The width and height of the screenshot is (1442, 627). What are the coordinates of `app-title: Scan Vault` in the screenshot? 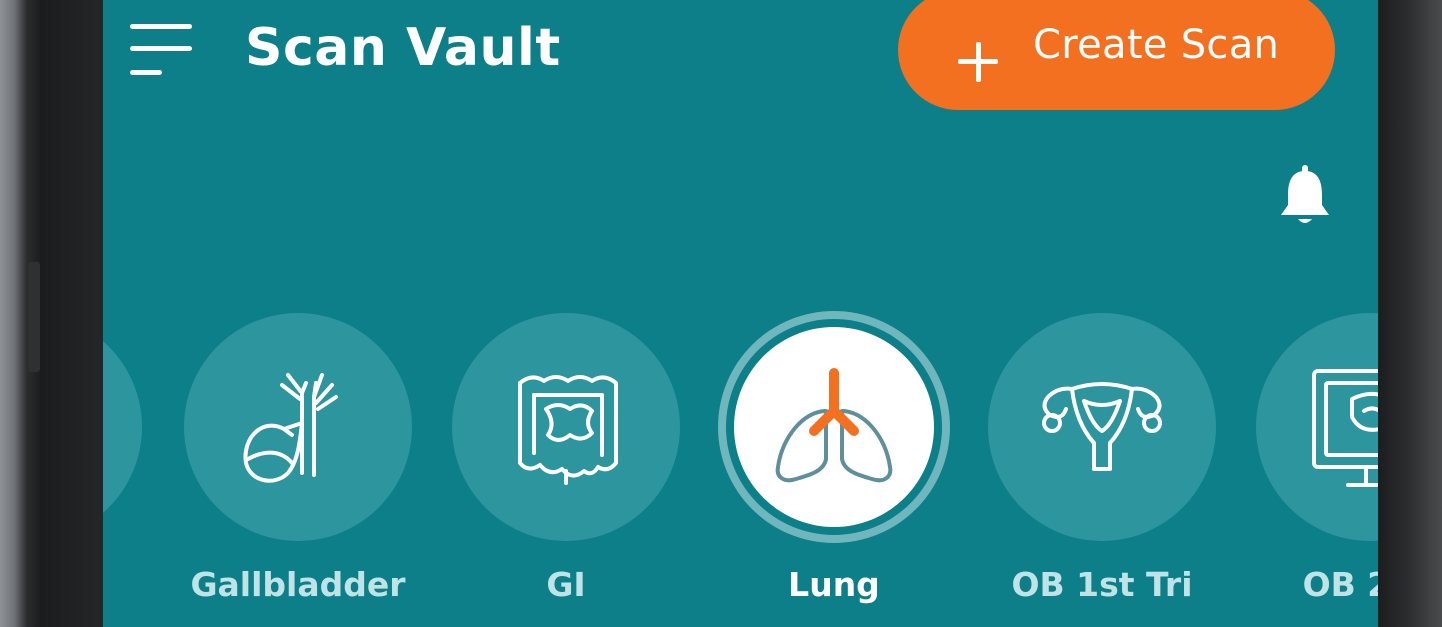 It's located at (403, 48).